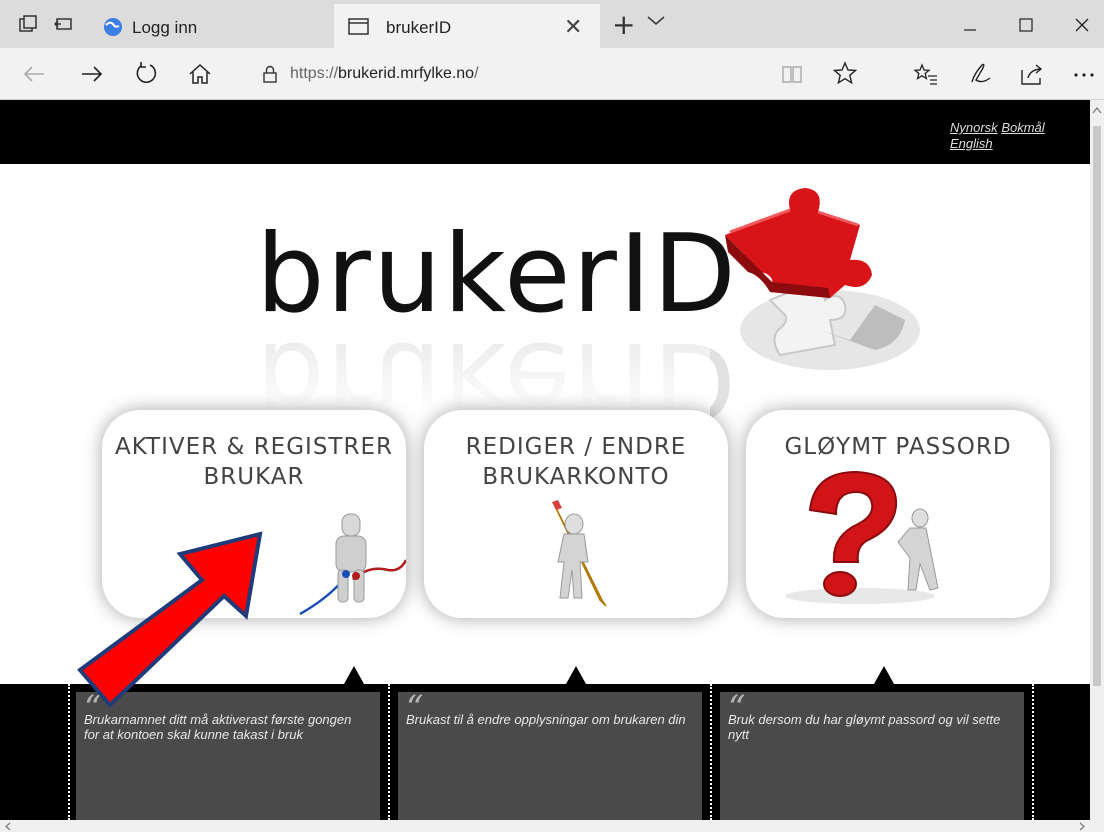  What do you see at coordinates (560, 74) in the screenshot?
I see `address-bar: https://brukerid.mrfylke.no/` at bounding box center [560, 74].